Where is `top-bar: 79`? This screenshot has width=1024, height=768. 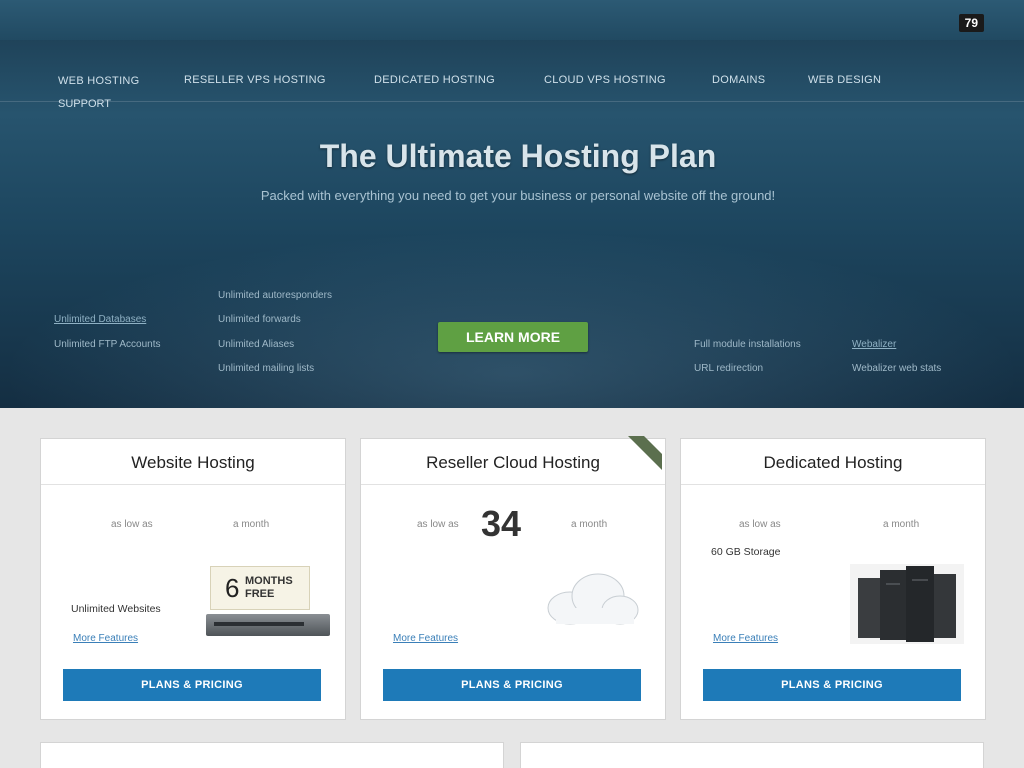 top-bar: 79 is located at coordinates (512, 20).